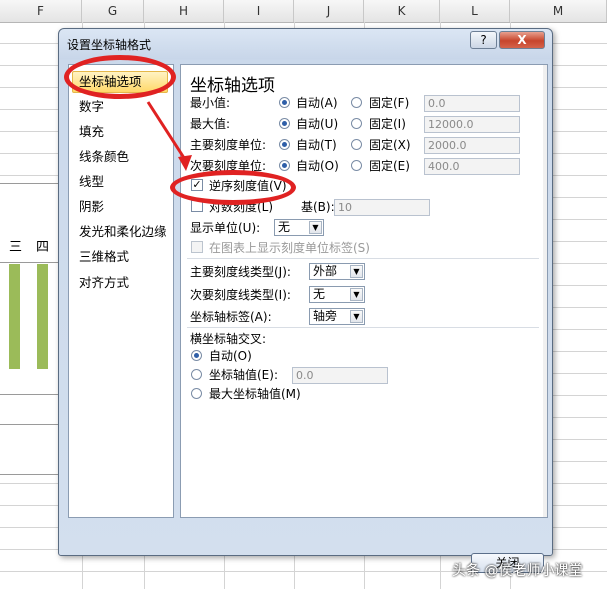 Image resolution: width=607 pixels, height=589 pixels. What do you see at coordinates (517, 571) in the screenshot?
I see `watermark: 头条 @侯老师小课堂` at bounding box center [517, 571].